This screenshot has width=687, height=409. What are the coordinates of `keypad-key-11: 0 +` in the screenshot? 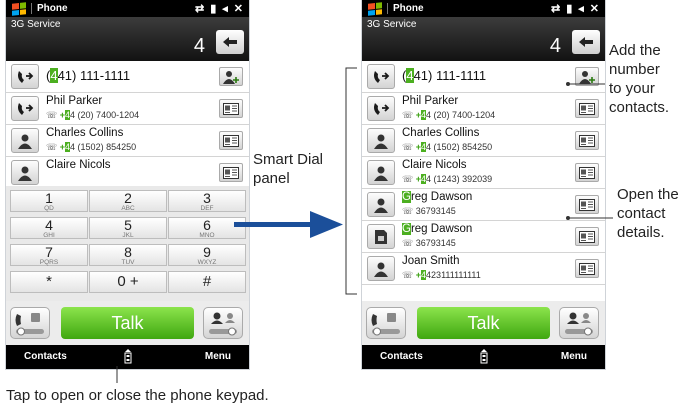 It's located at (128, 282).